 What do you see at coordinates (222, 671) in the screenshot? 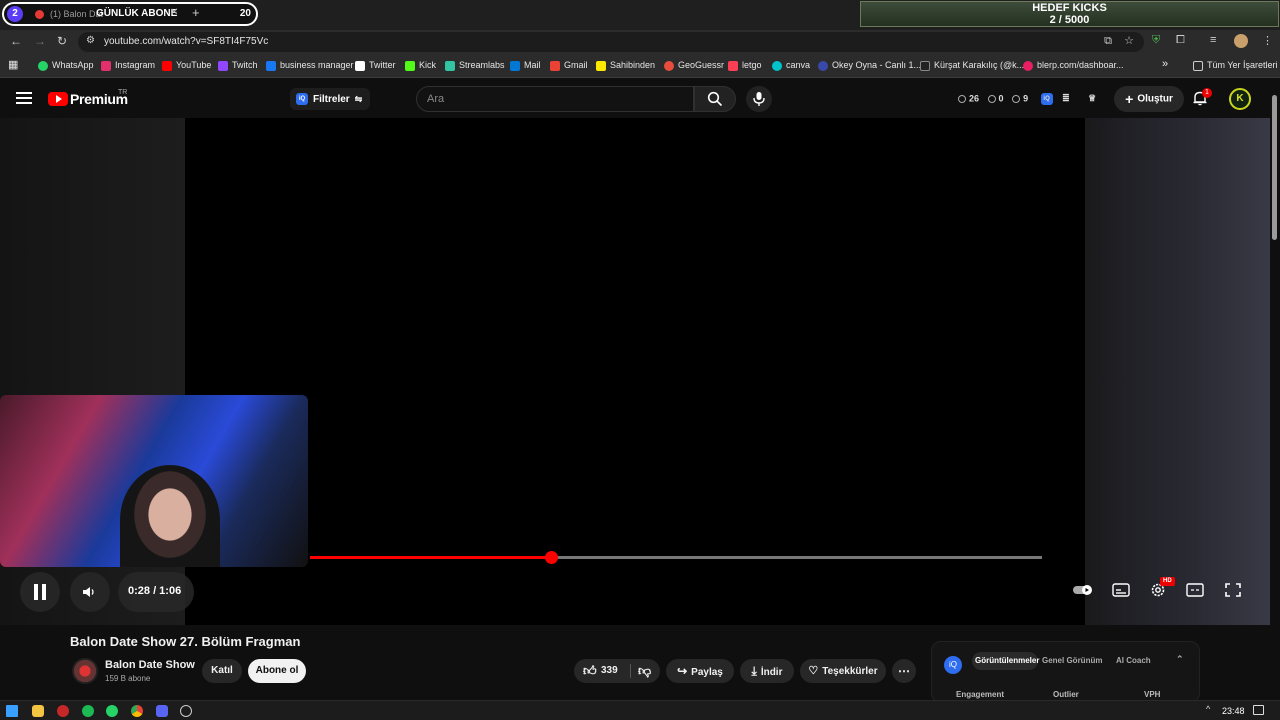
I see `join-button: Katıl` at bounding box center [222, 671].